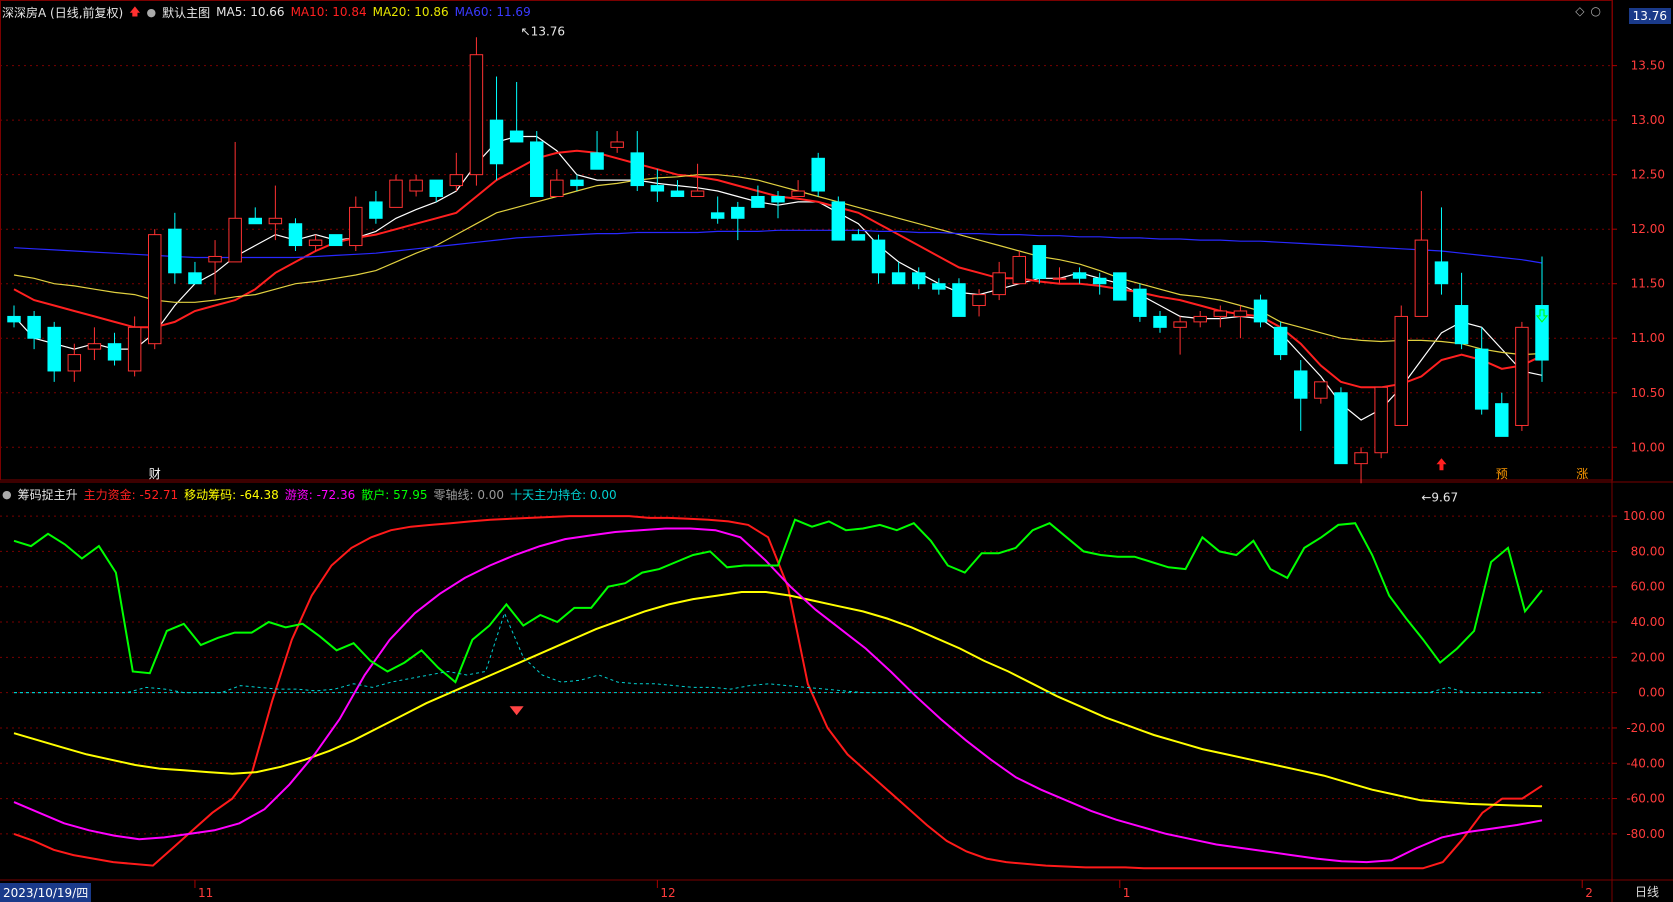 The image size is (1673, 902). Describe the element at coordinates (1648, 551) in the screenshot. I see `indicator-y-tick-label: 80.00` at that location.